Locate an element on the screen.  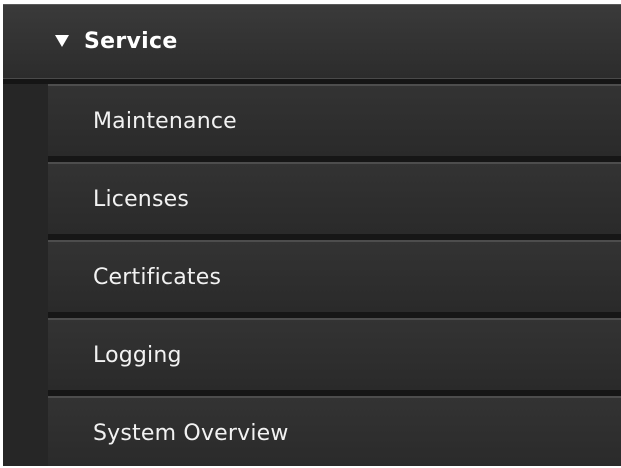
menu-item-logging: Logging is located at coordinates (334, 354).